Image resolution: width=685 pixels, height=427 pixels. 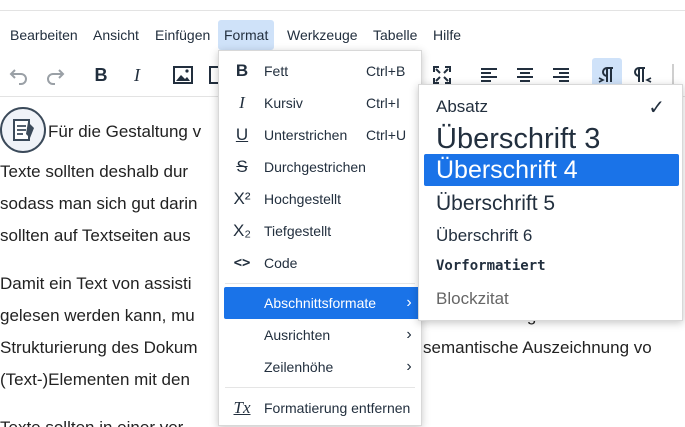 I want to click on menu-werkzeuge: Werkzeuge, so click(x=322, y=35).